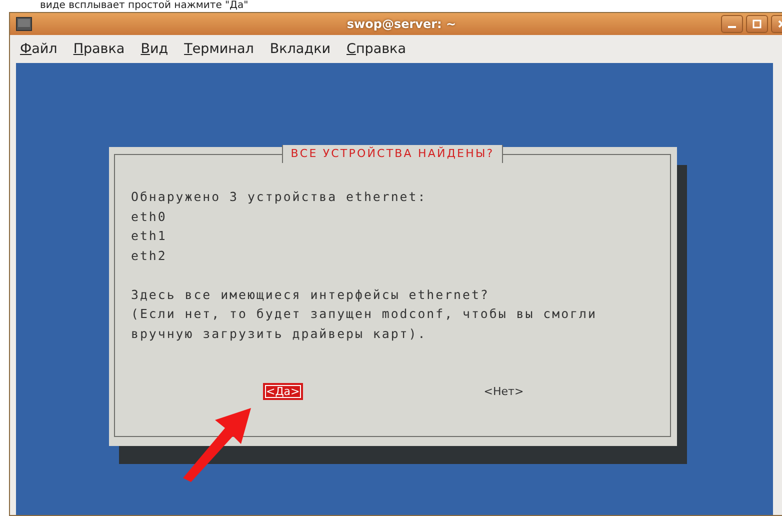 The height and width of the screenshot is (516, 782). Describe the element at coordinates (99, 49) in the screenshot. I see `menu-item: Правка` at that location.